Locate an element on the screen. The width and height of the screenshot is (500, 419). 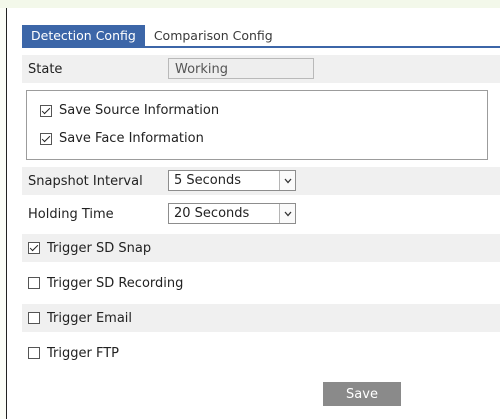
holding-time-select: 20 Seconds is located at coordinates (232, 213).